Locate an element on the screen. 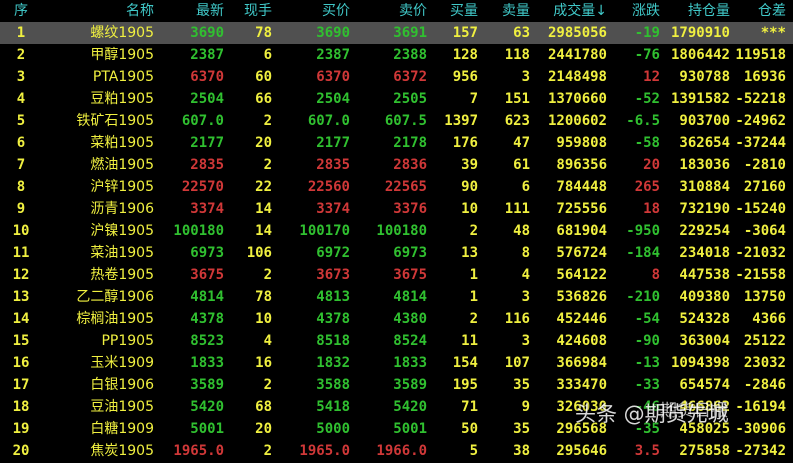  cell-change: -52 is located at coordinates (647, 99).